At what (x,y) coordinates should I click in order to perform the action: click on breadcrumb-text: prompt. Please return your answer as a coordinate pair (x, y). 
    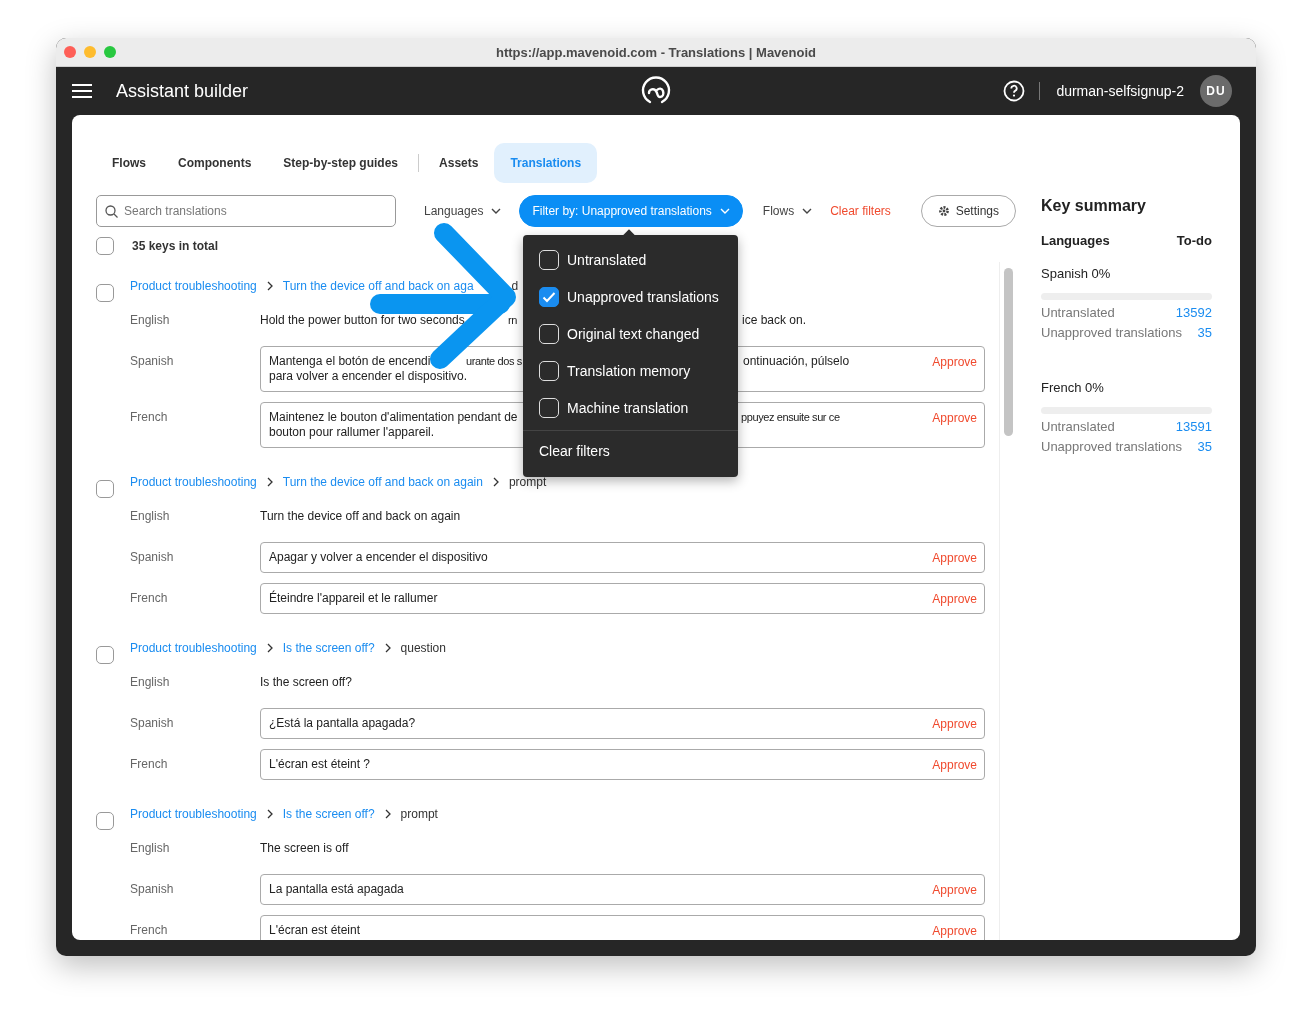
    Looking at the image, I should click on (527, 482).